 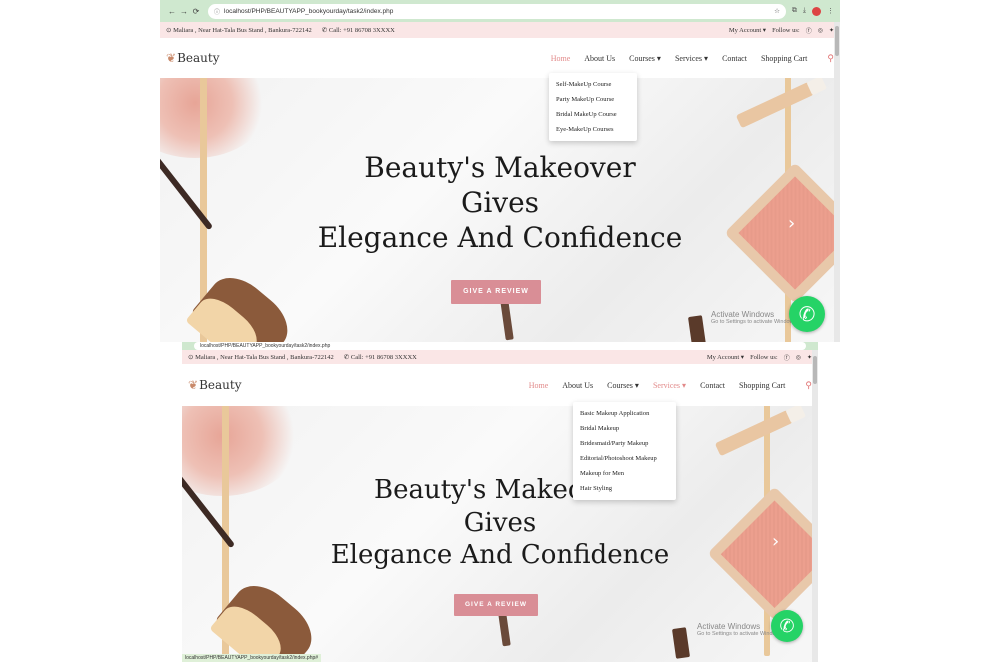 What do you see at coordinates (624, 473) in the screenshot?
I see `dropdown-item: Makeup for Men` at bounding box center [624, 473].